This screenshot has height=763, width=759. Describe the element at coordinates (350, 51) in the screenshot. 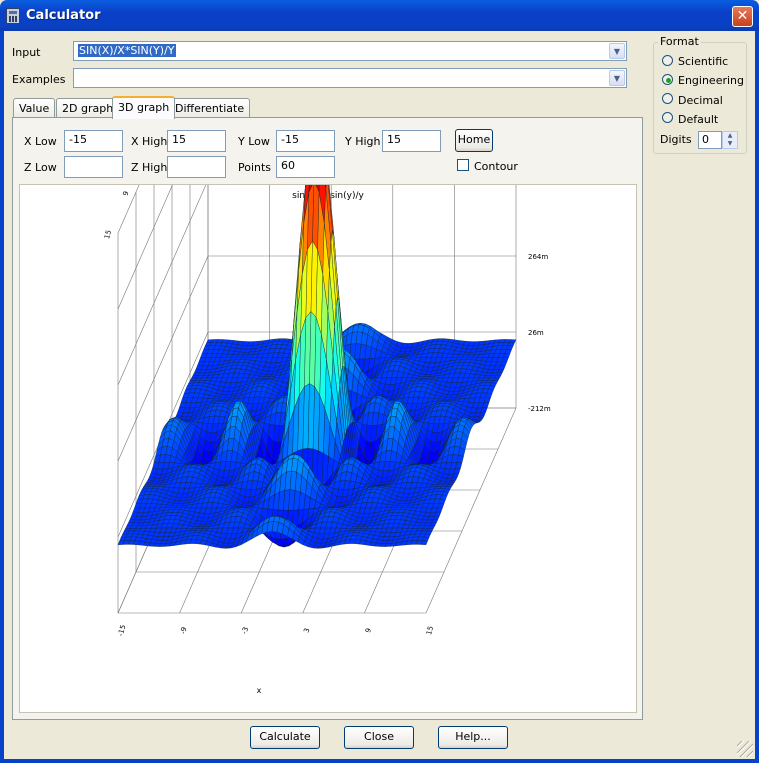

I see `input-combobox: SIN(X)/X*SIN(Y)/Y ▼` at that location.